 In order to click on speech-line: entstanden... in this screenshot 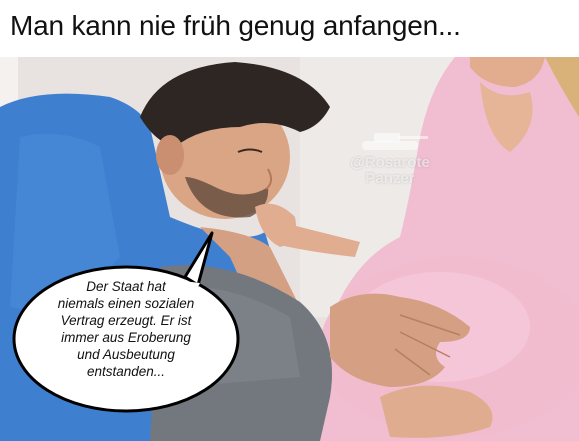, I will do `click(126, 371)`.